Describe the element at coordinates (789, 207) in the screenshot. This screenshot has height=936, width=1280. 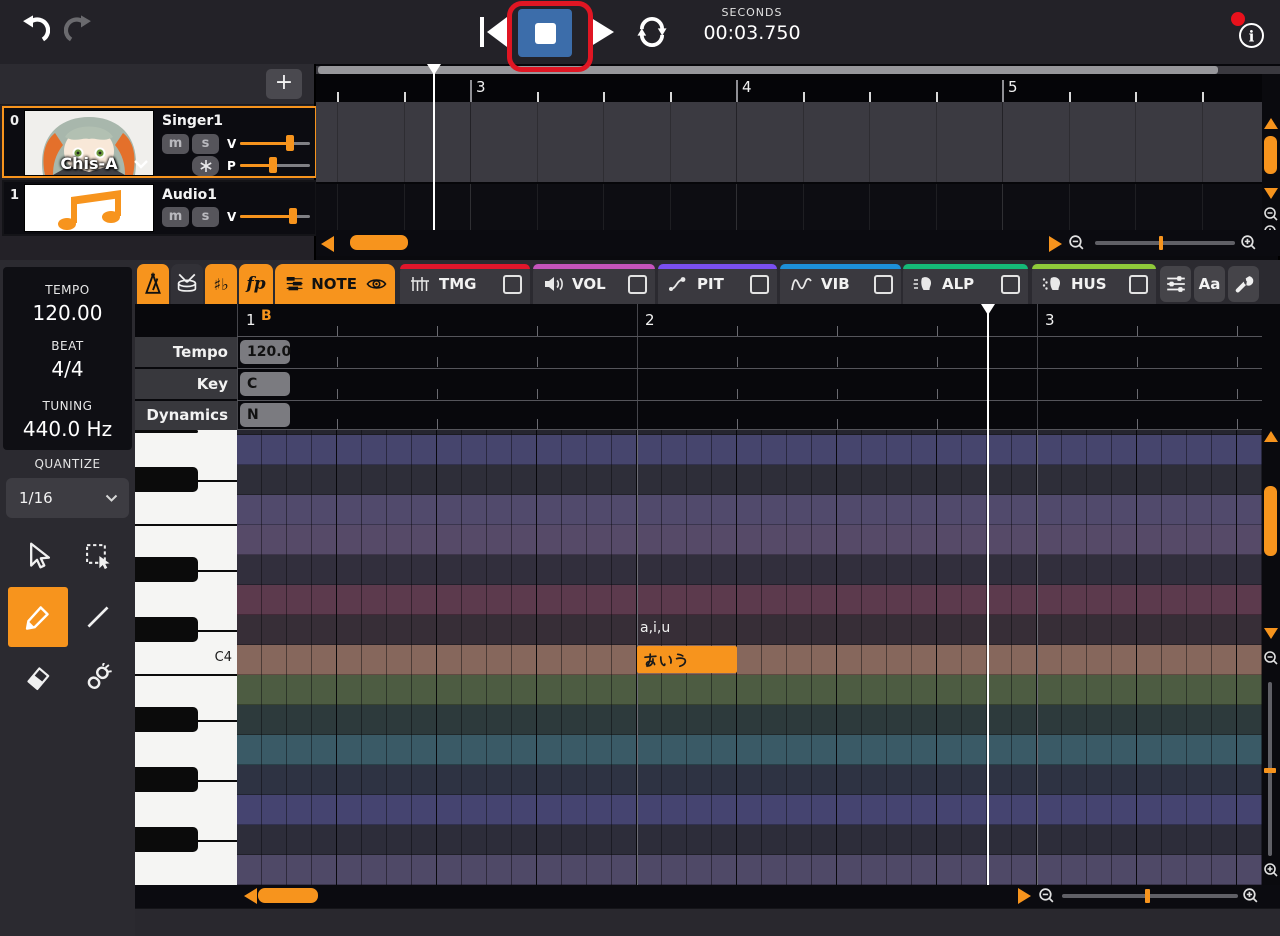
I see `arrange-lane-audio` at that location.